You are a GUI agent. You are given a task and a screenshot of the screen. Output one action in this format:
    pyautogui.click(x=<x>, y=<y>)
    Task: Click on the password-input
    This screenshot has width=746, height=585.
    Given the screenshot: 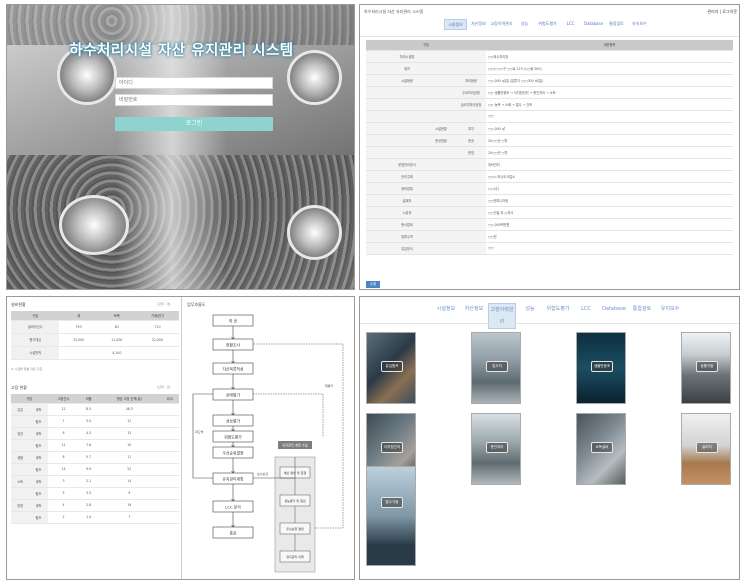 What is the action you would take?
    pyautogui.click(x=194, y=100)
    